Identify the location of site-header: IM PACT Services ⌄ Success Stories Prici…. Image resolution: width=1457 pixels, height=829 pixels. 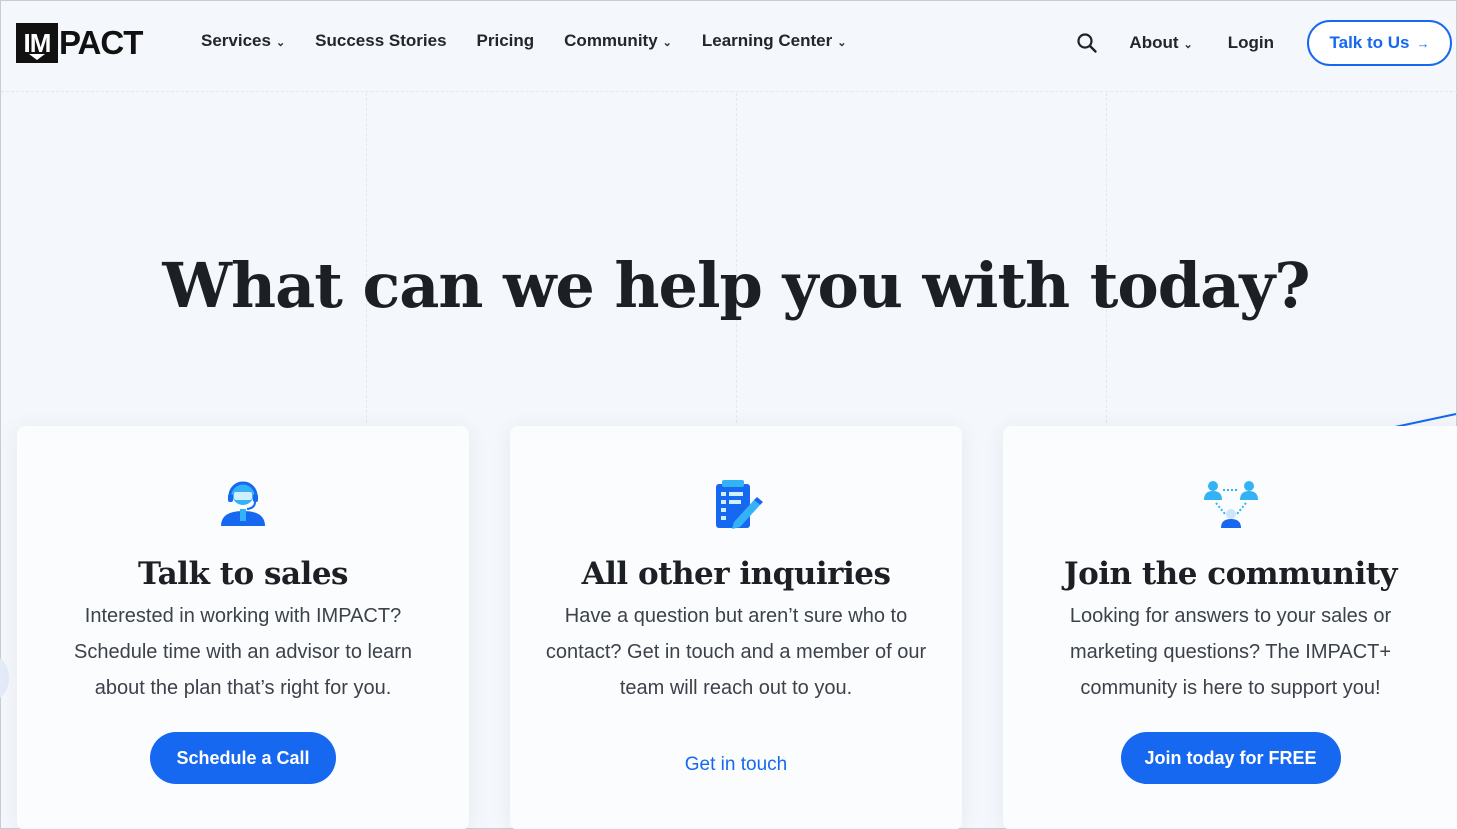
(729, 45).